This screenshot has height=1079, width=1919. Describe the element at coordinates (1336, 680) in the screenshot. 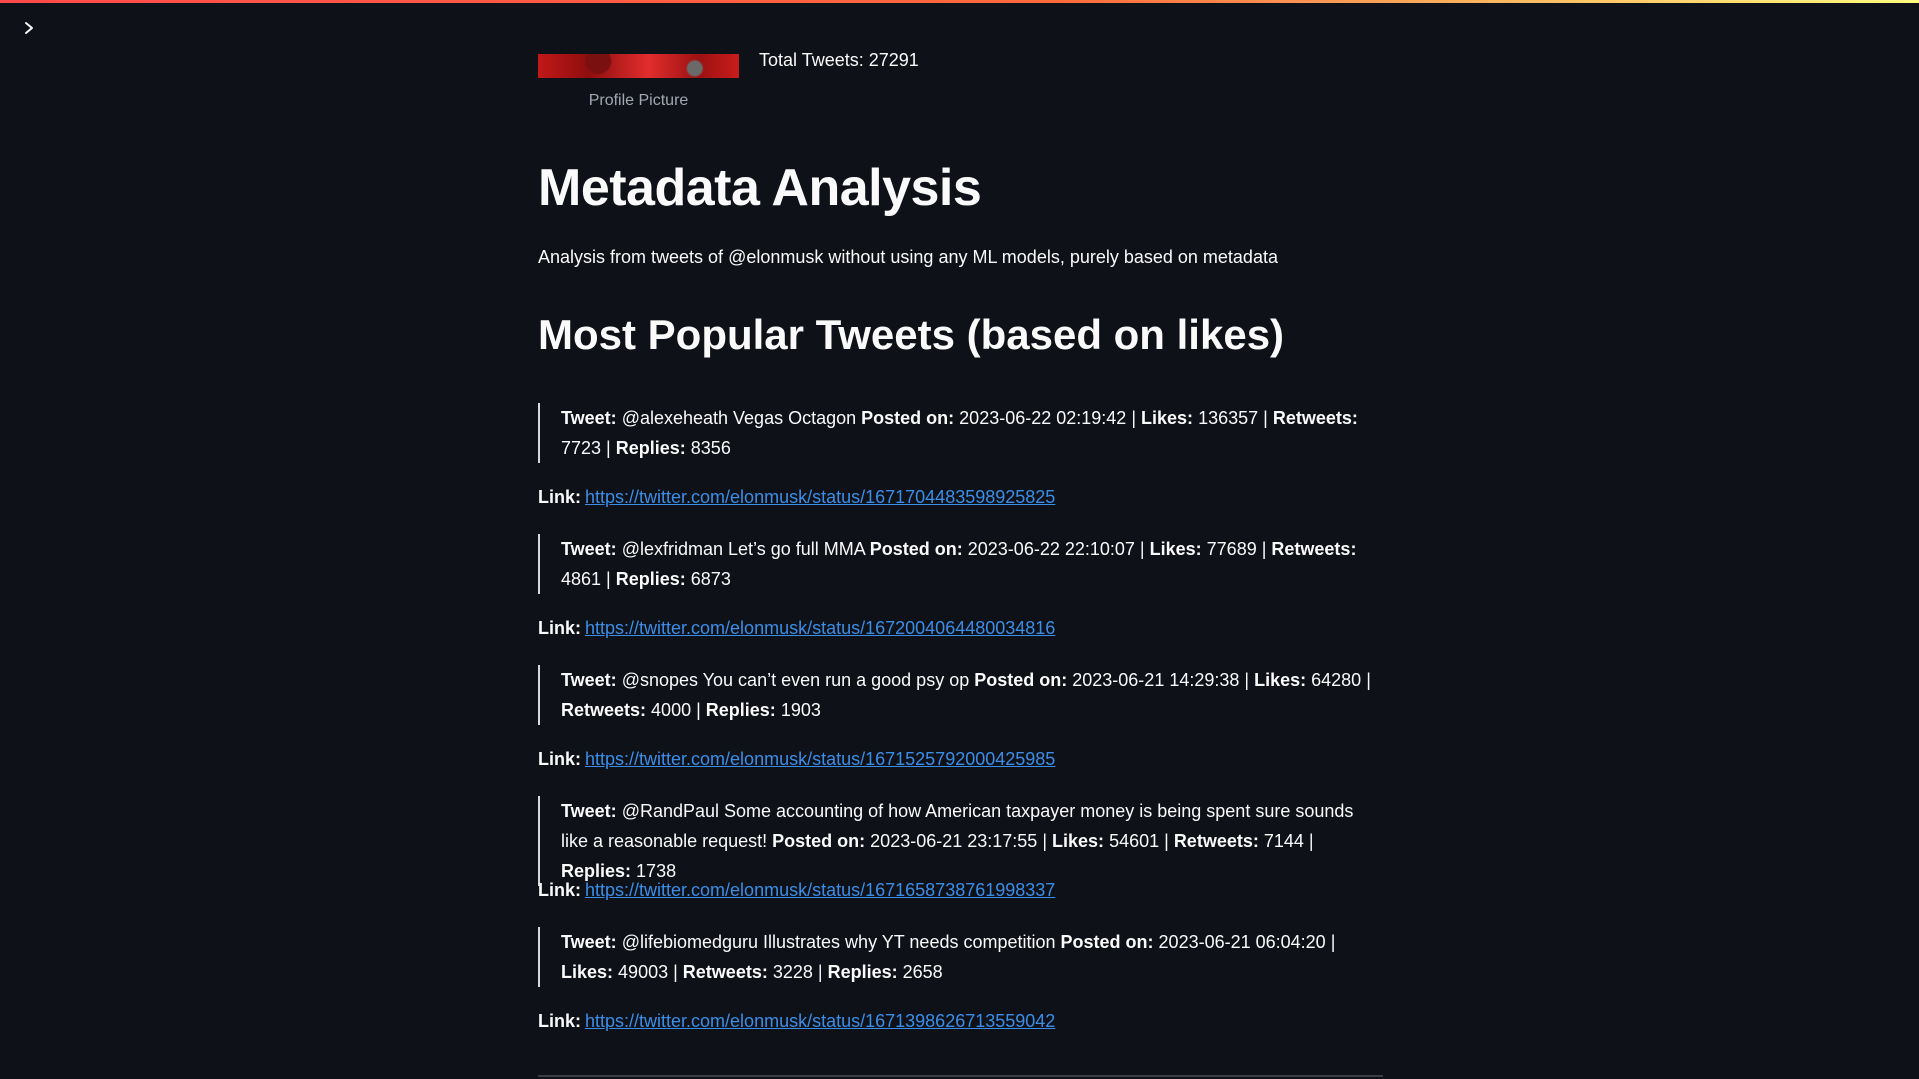

I see `tweet-likes: 64280` at that location.